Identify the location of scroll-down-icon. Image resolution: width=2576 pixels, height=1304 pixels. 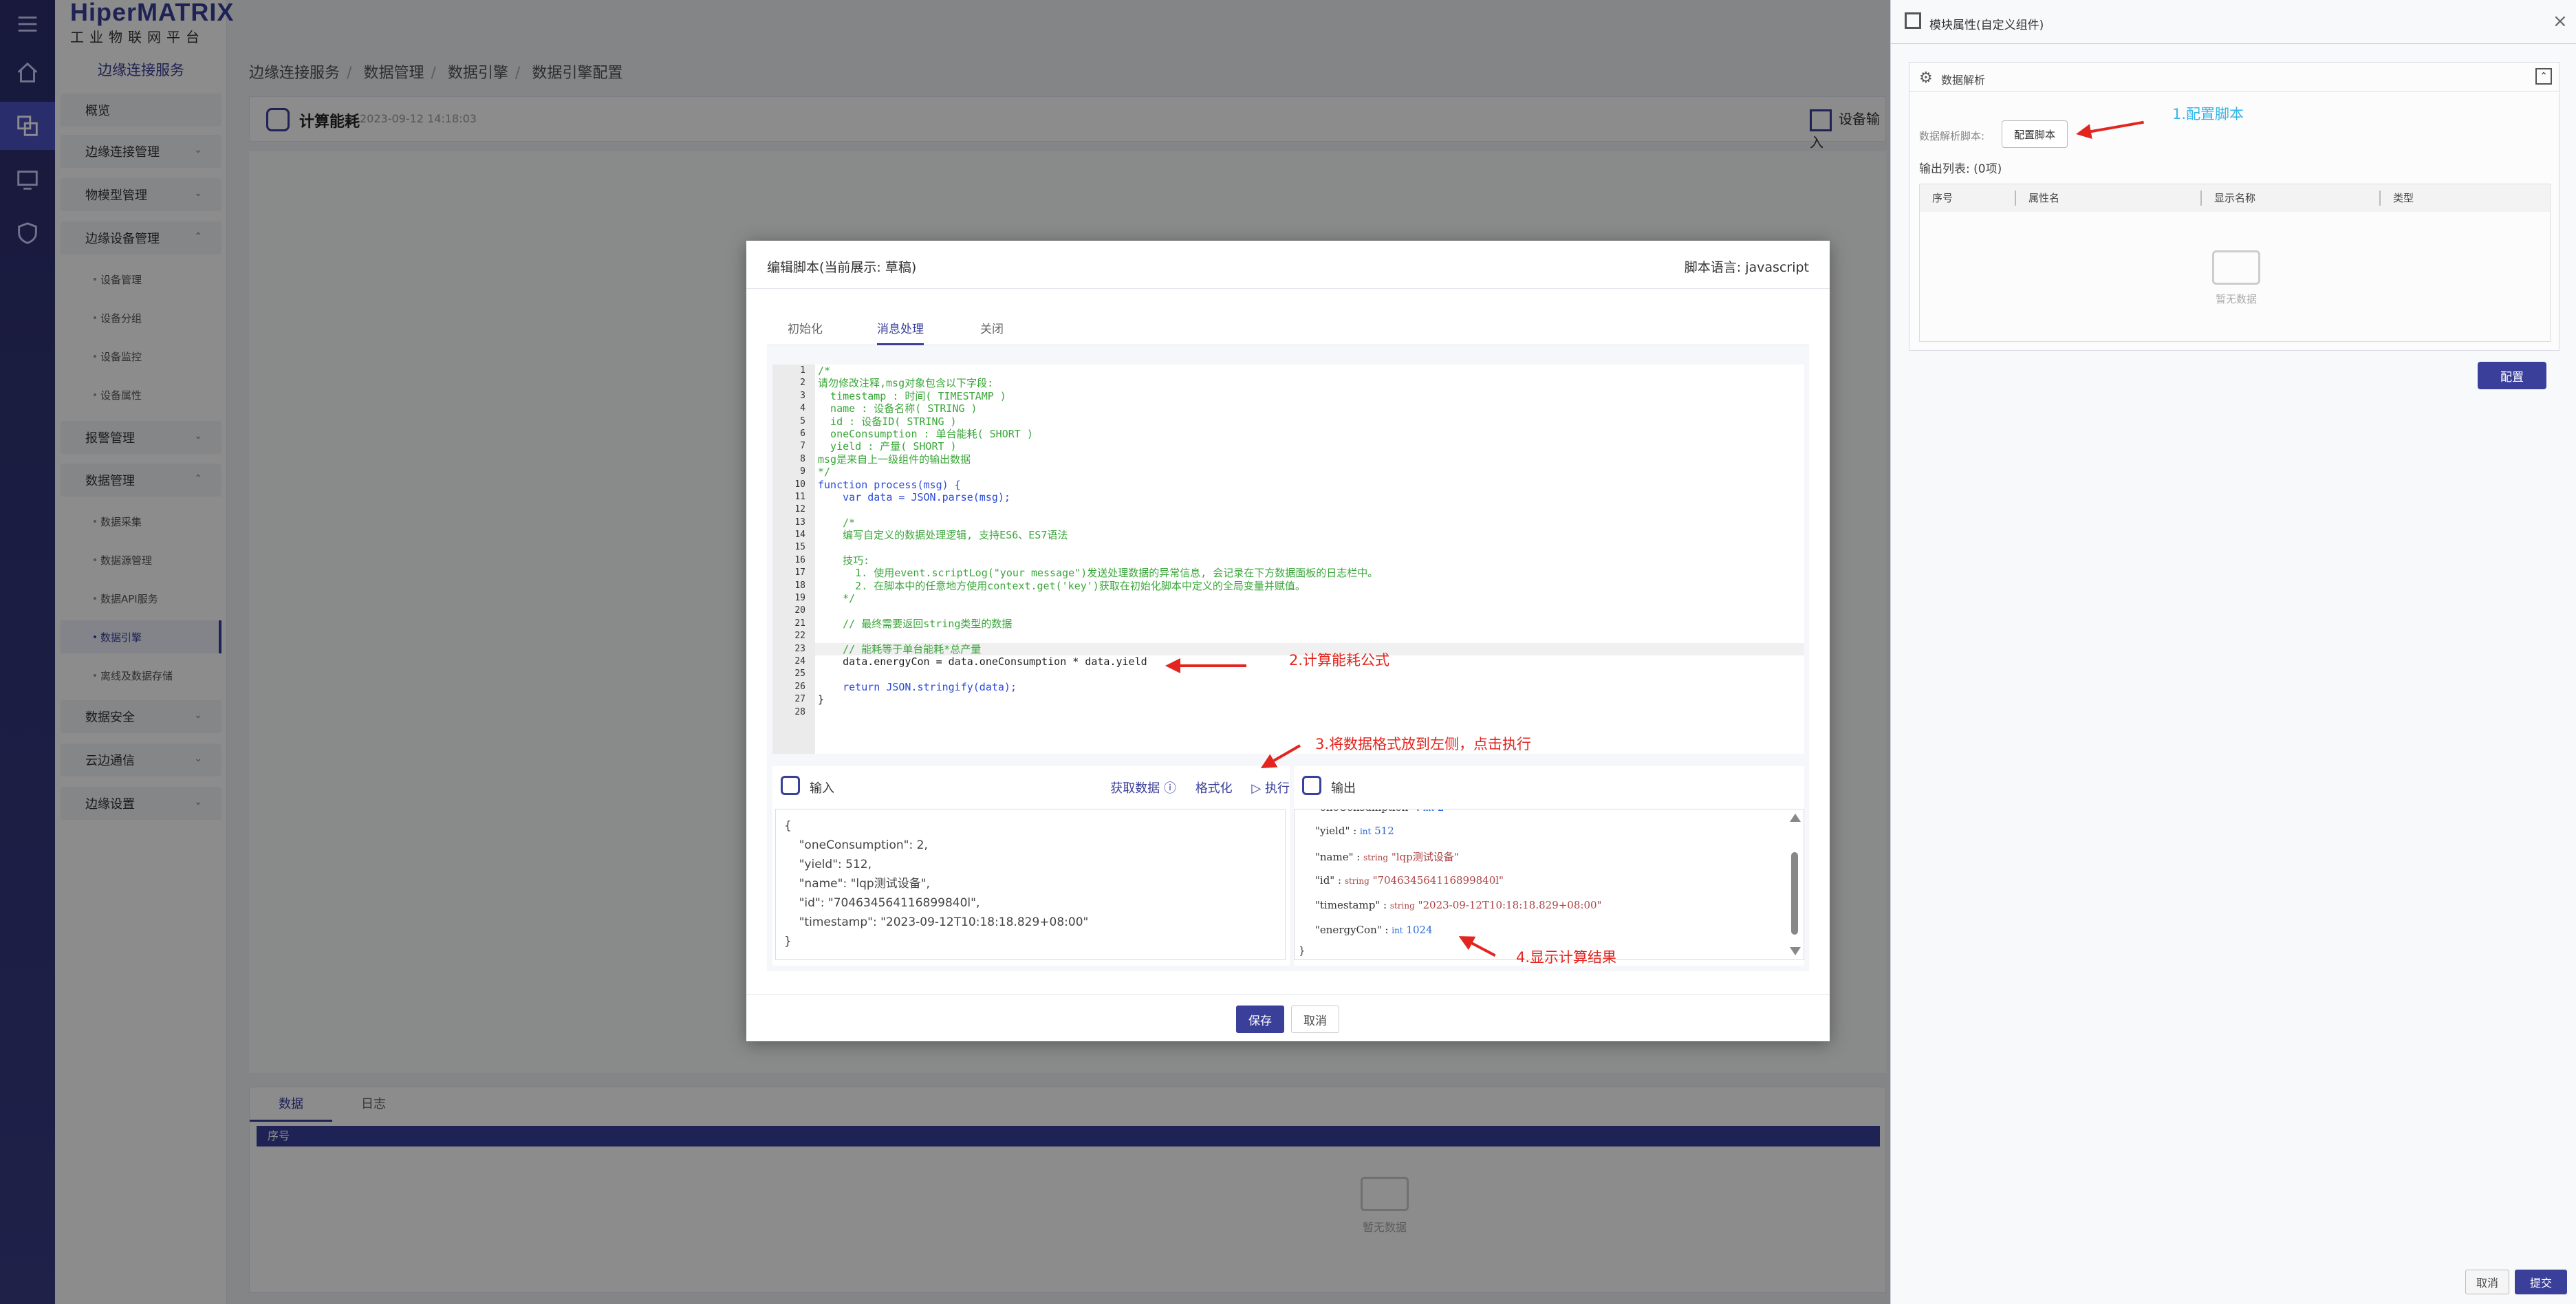
(1795, 951).